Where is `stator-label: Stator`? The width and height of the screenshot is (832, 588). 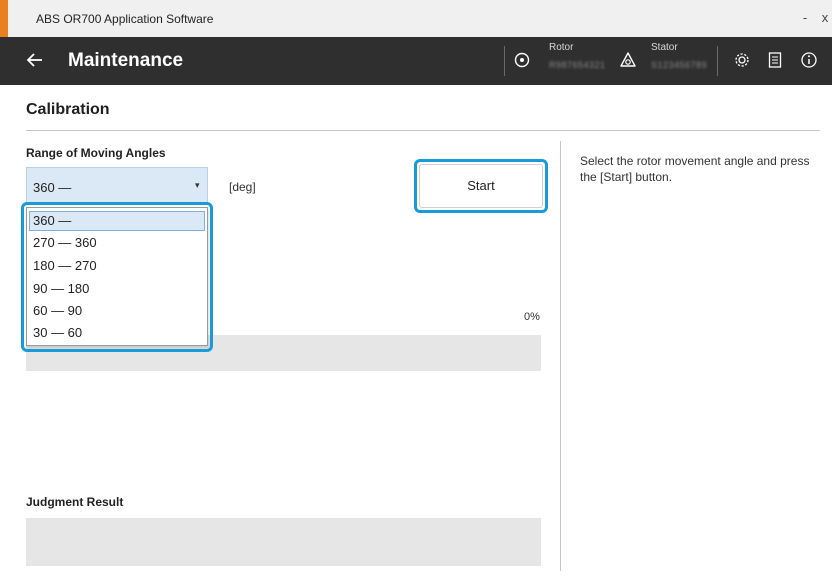
stator-label: Stator is located at coordinates (664, 47).